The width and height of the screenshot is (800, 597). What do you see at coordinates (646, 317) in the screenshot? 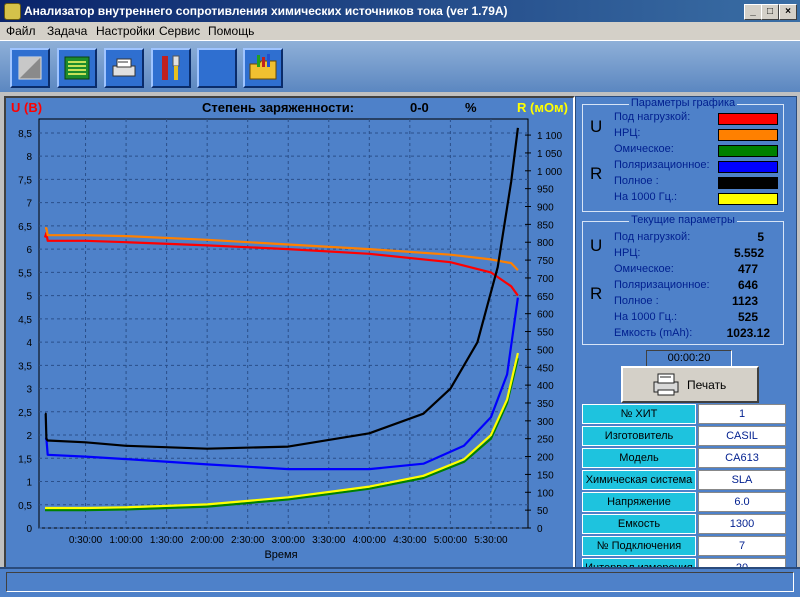
I see `current-label-1000hz: На 1000 Гц.:` at bounding box center [646, 317].